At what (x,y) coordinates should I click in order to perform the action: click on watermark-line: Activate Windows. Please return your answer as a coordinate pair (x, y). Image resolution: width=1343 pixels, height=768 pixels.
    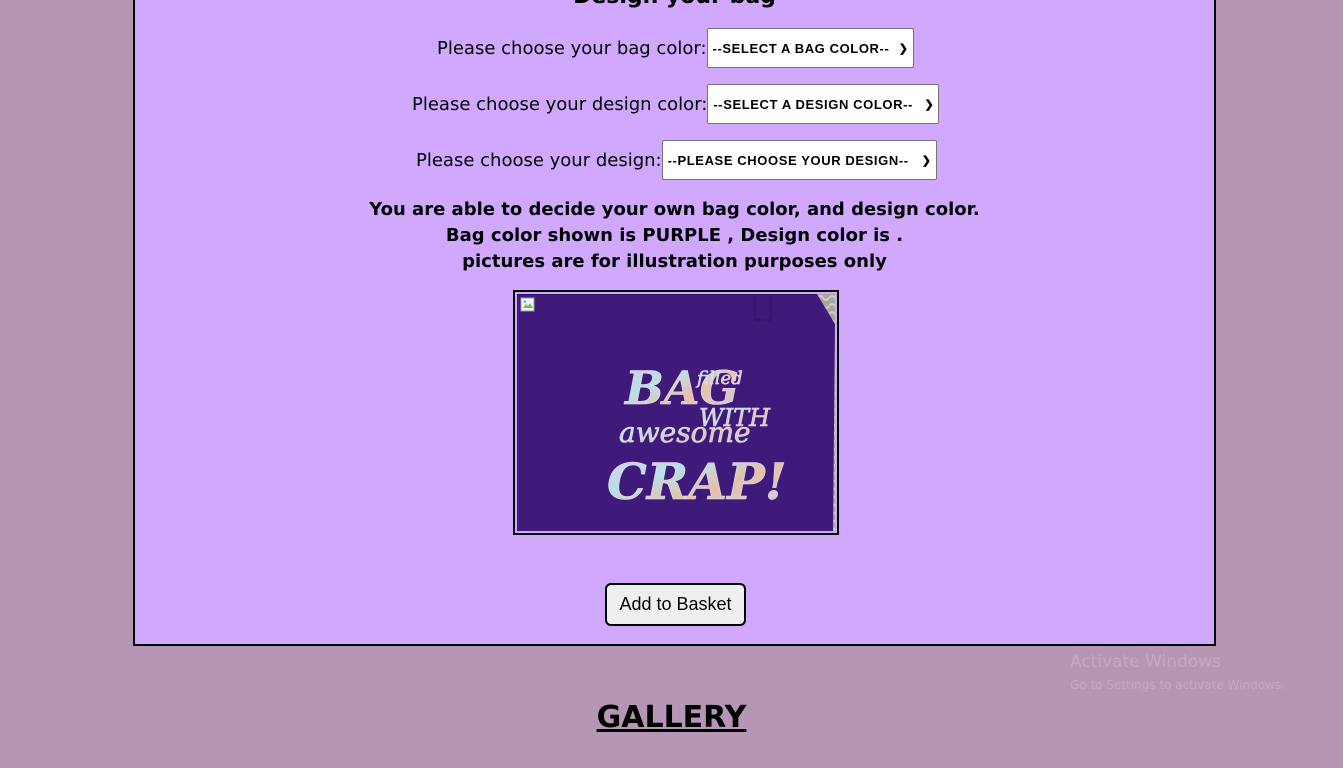
    Looking at the image, I should click on (1145, 662).